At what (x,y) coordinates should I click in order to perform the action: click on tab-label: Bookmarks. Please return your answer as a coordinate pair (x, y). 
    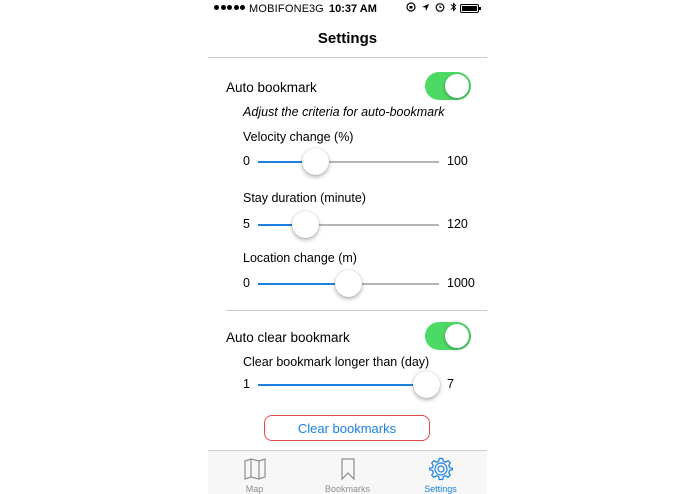
    Looking at the image, I should click on (347, 489).